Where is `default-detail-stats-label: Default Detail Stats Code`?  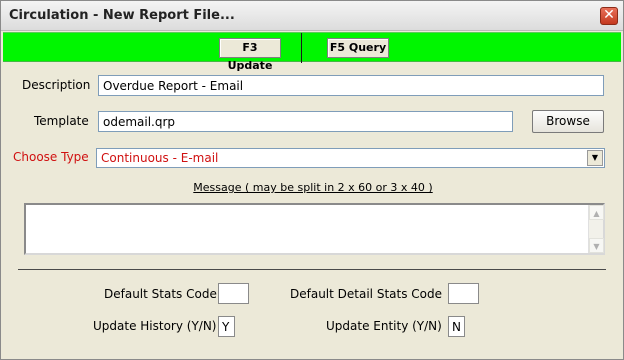 default-detail-stats-label: Default Detail Stats Code is located at coordinates (366, 294).